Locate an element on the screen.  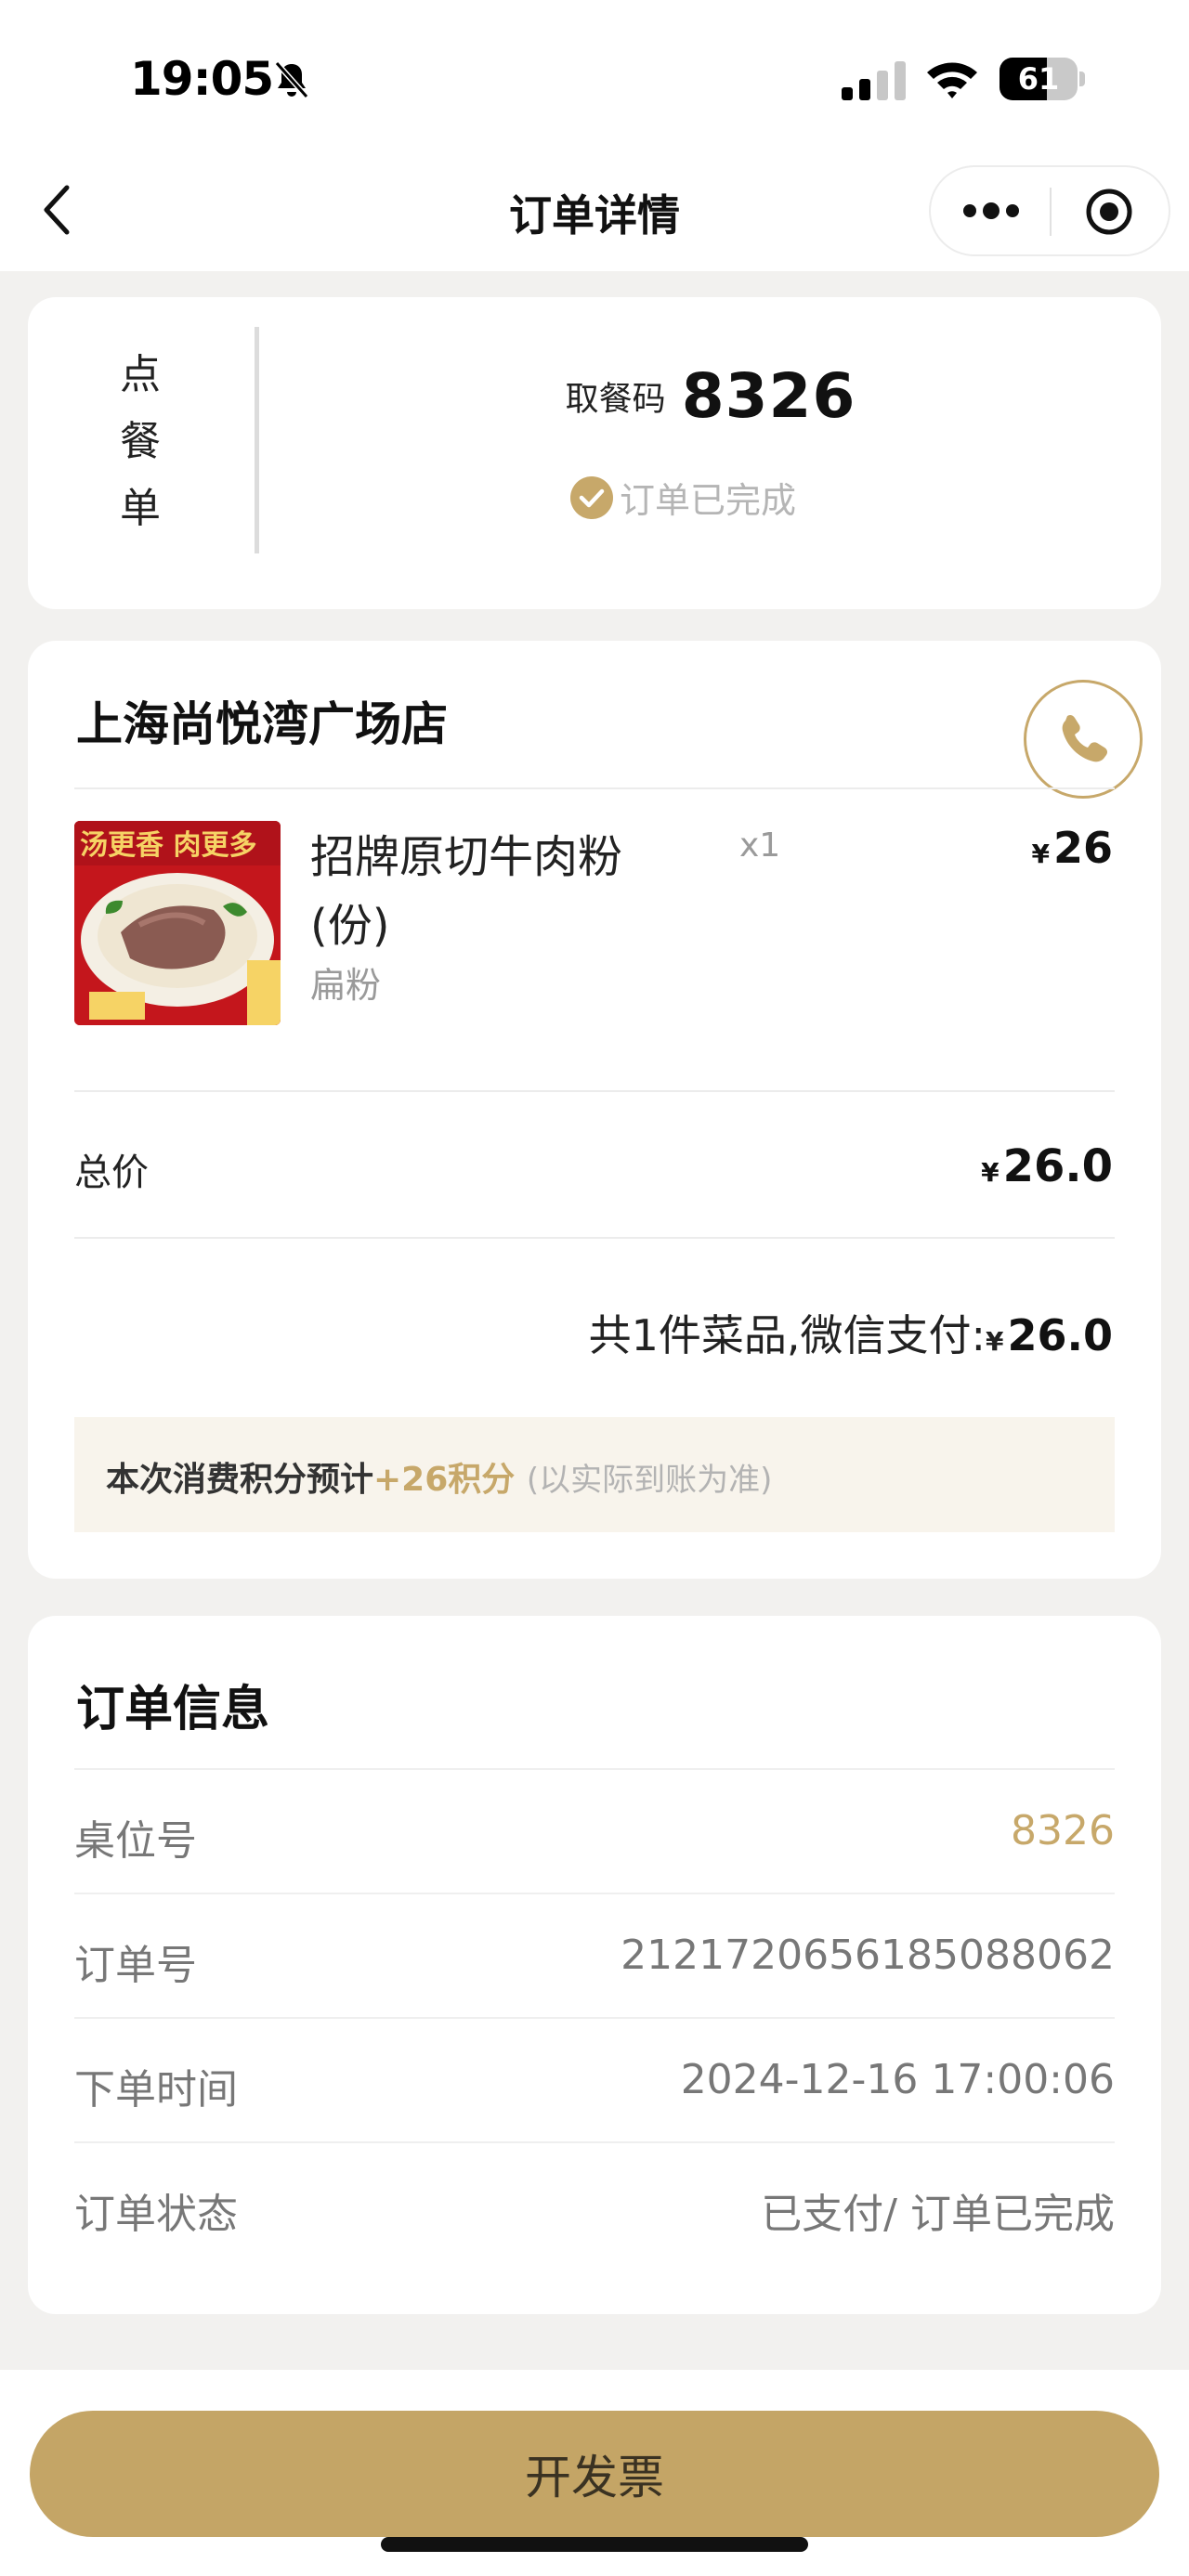
order-info-title: 订单信息 is located at coordinates (173, 1710).